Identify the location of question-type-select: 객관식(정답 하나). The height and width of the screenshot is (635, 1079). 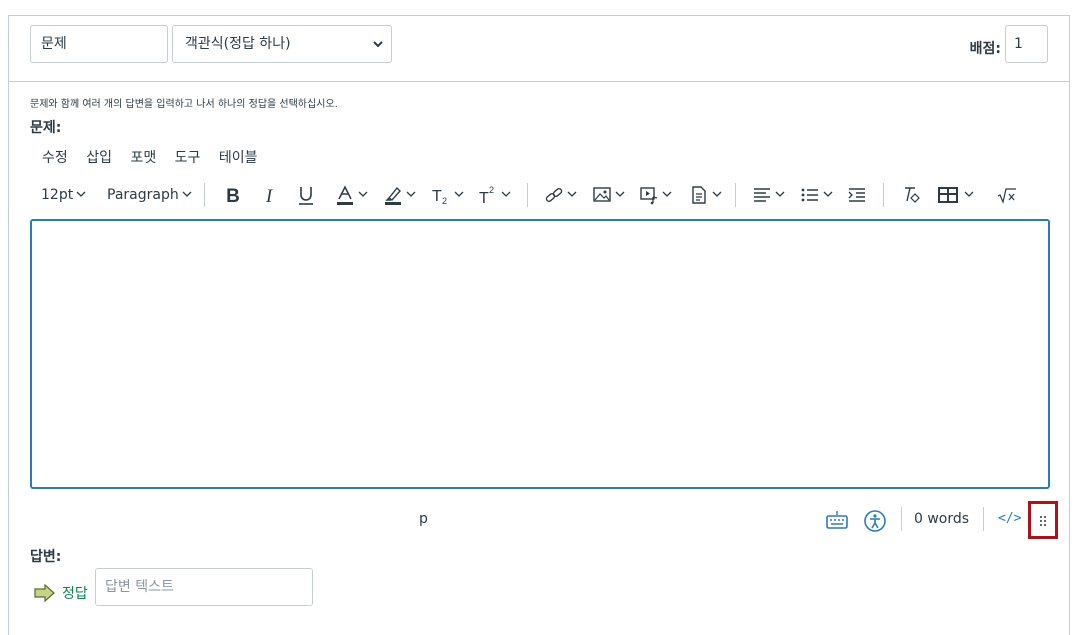
(282, 44).